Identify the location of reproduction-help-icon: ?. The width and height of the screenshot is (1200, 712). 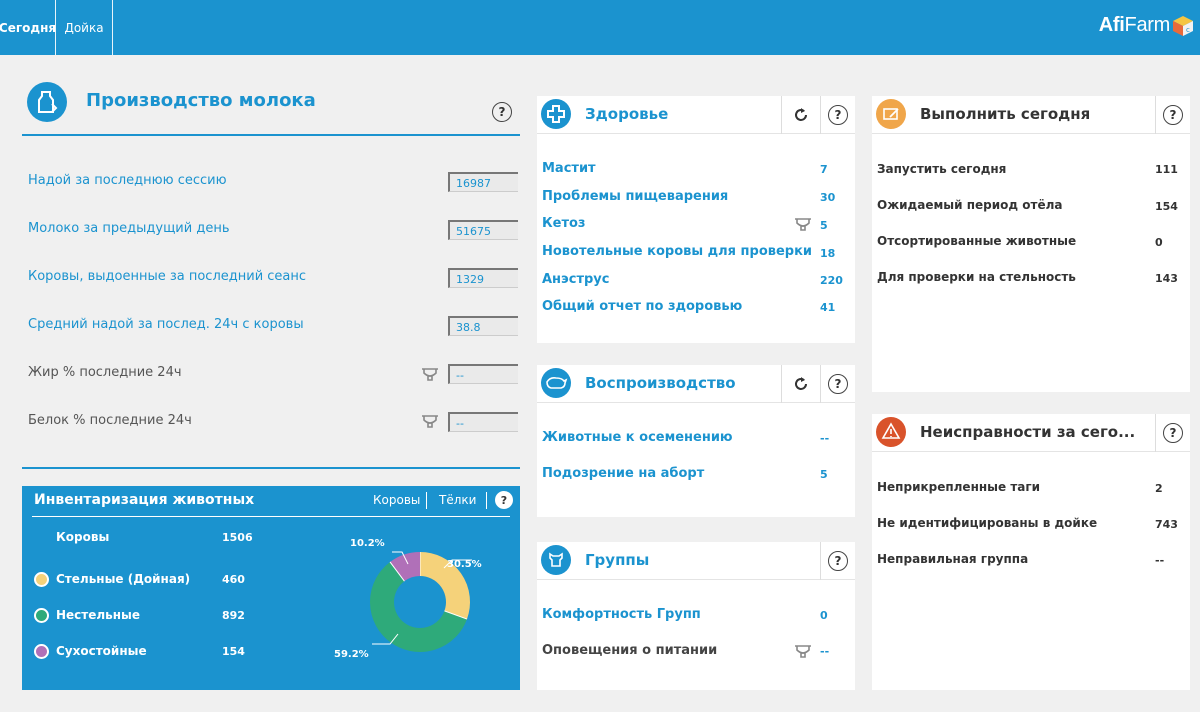
(838, 384).